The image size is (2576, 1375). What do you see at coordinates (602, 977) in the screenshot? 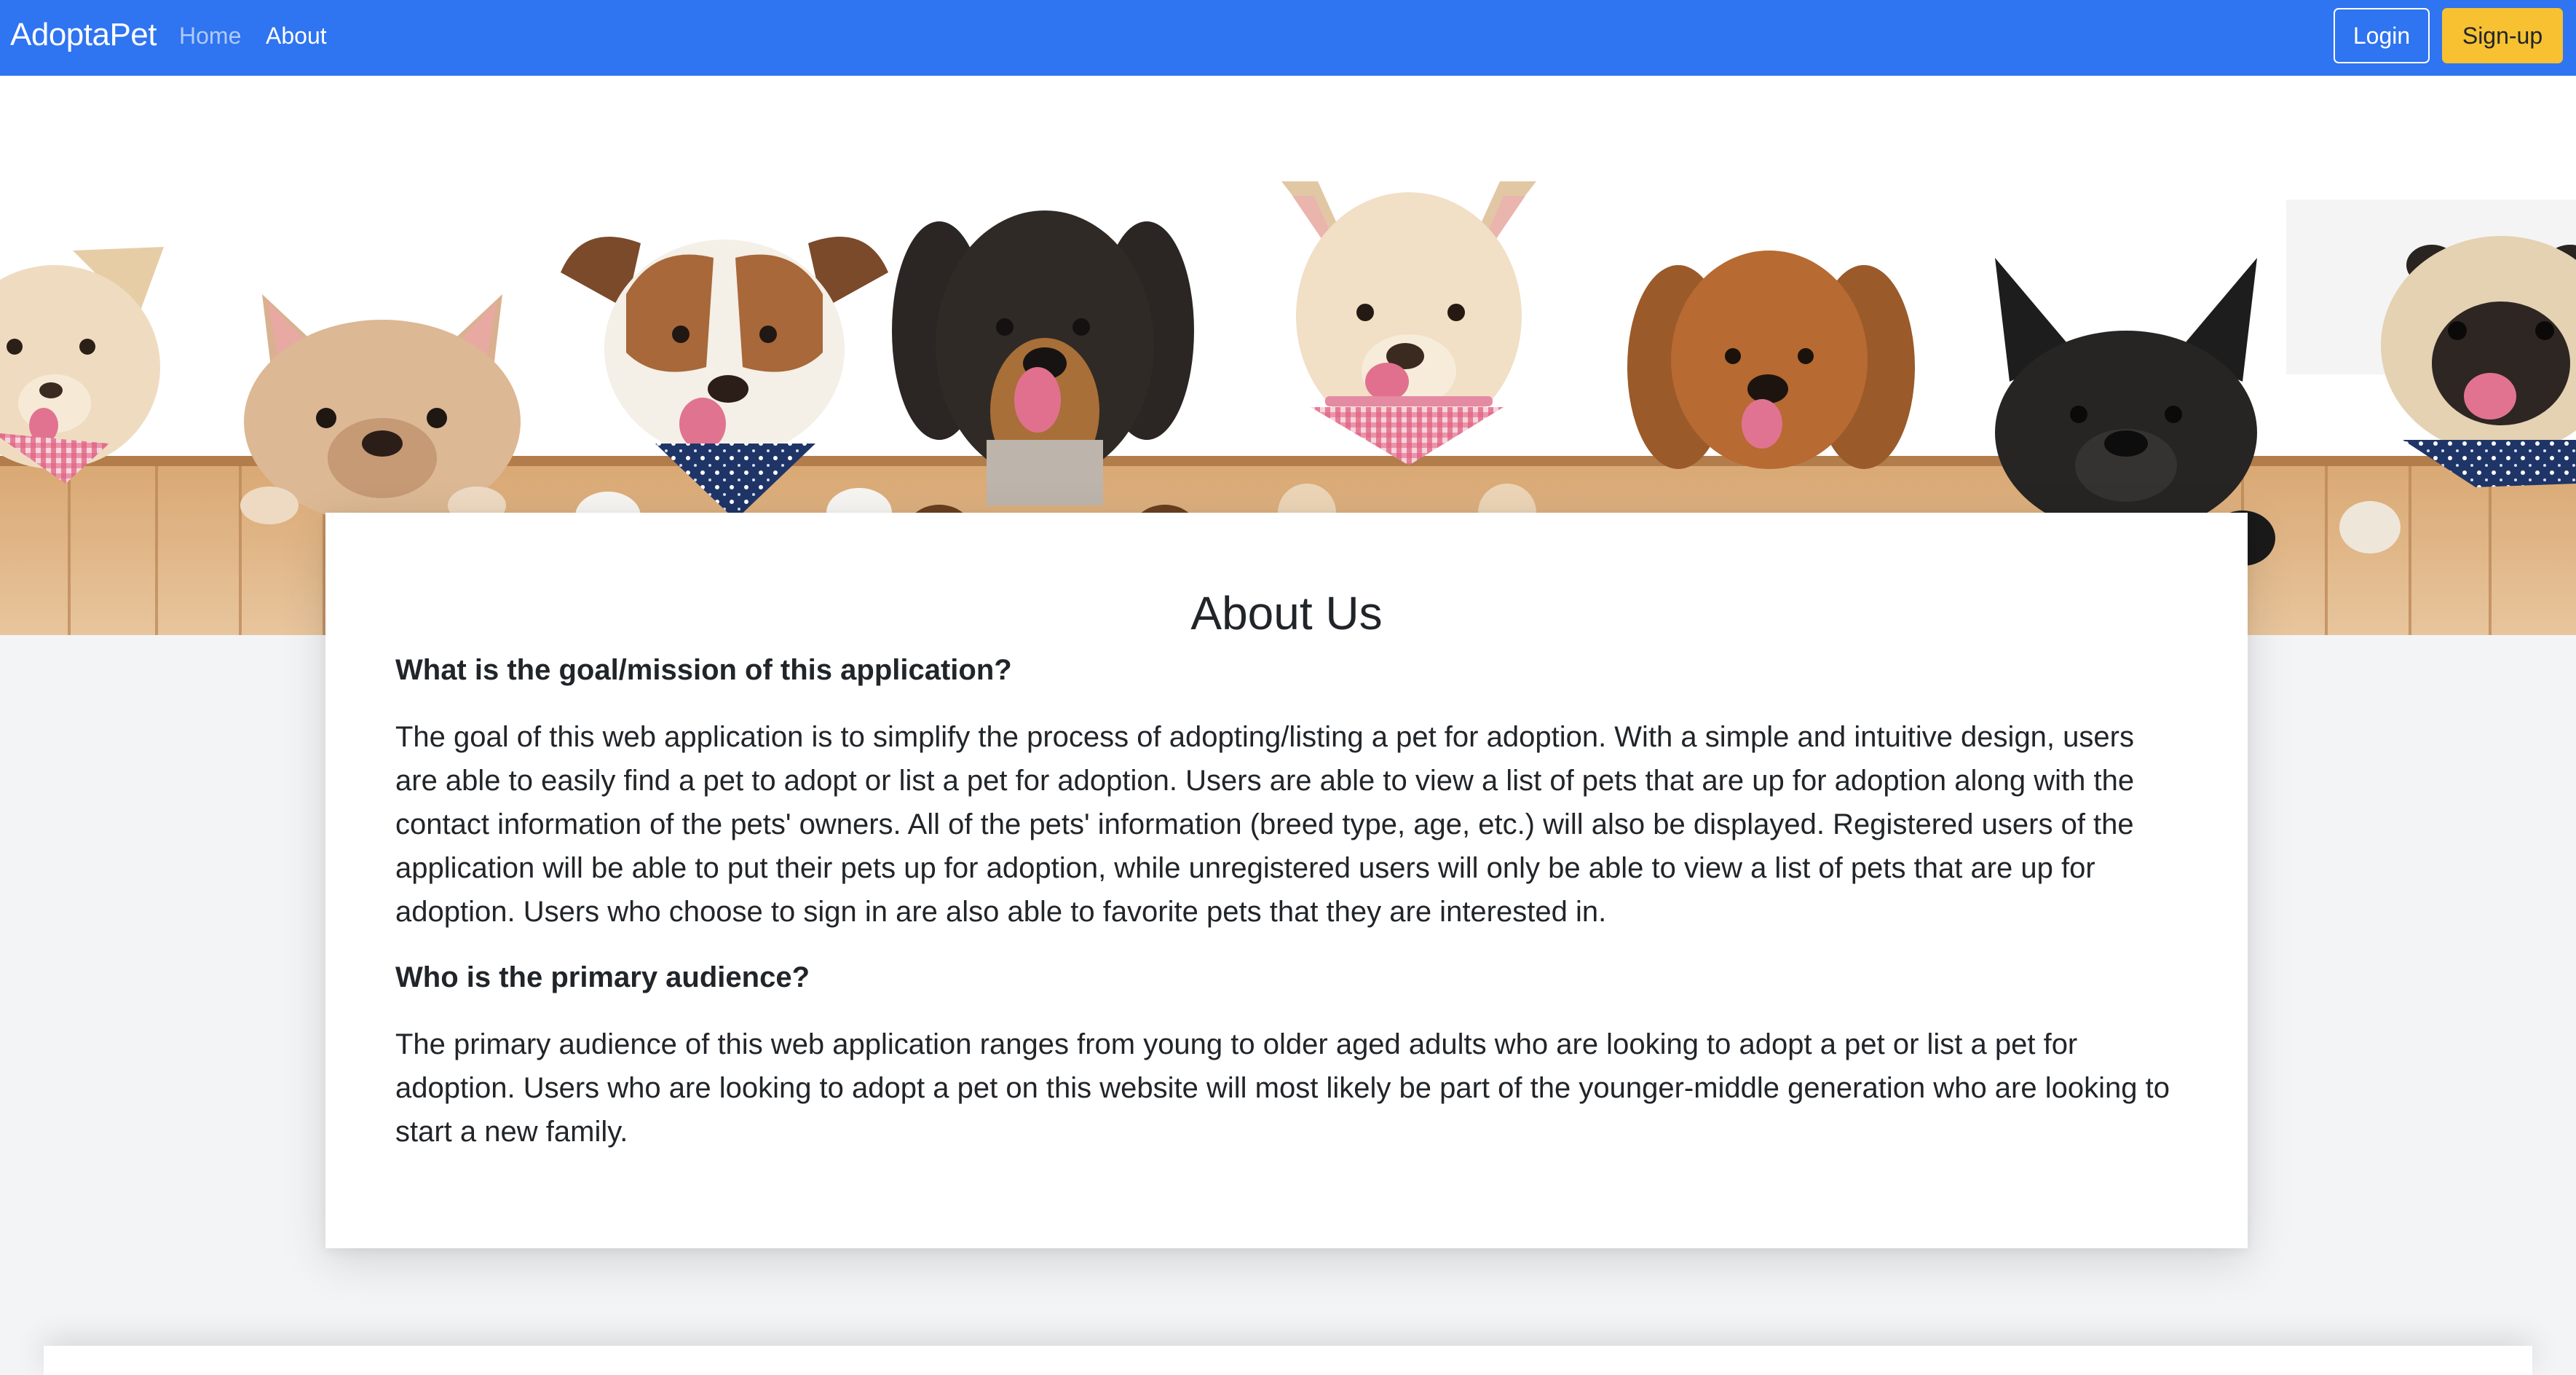
I see `audience-question-heading: Who is the primary audience?` at bounding box center [602, 977].